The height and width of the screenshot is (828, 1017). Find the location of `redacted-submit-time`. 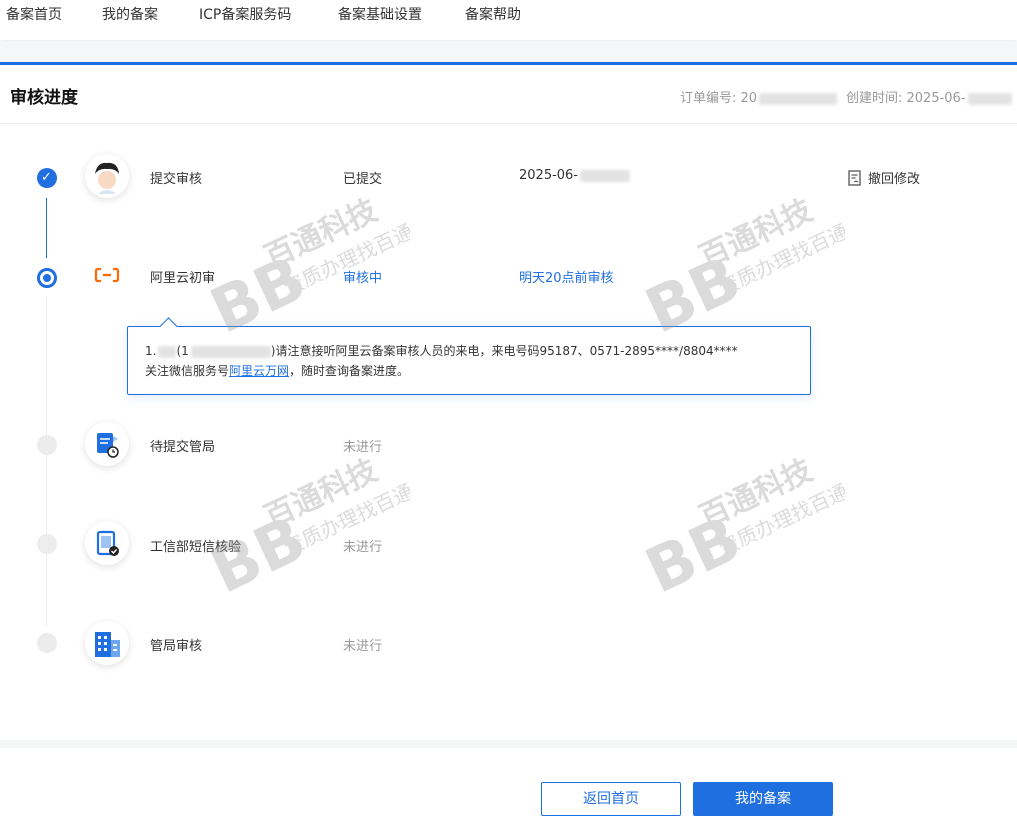

redacted-submit-time is located at coordinates (605, 175).